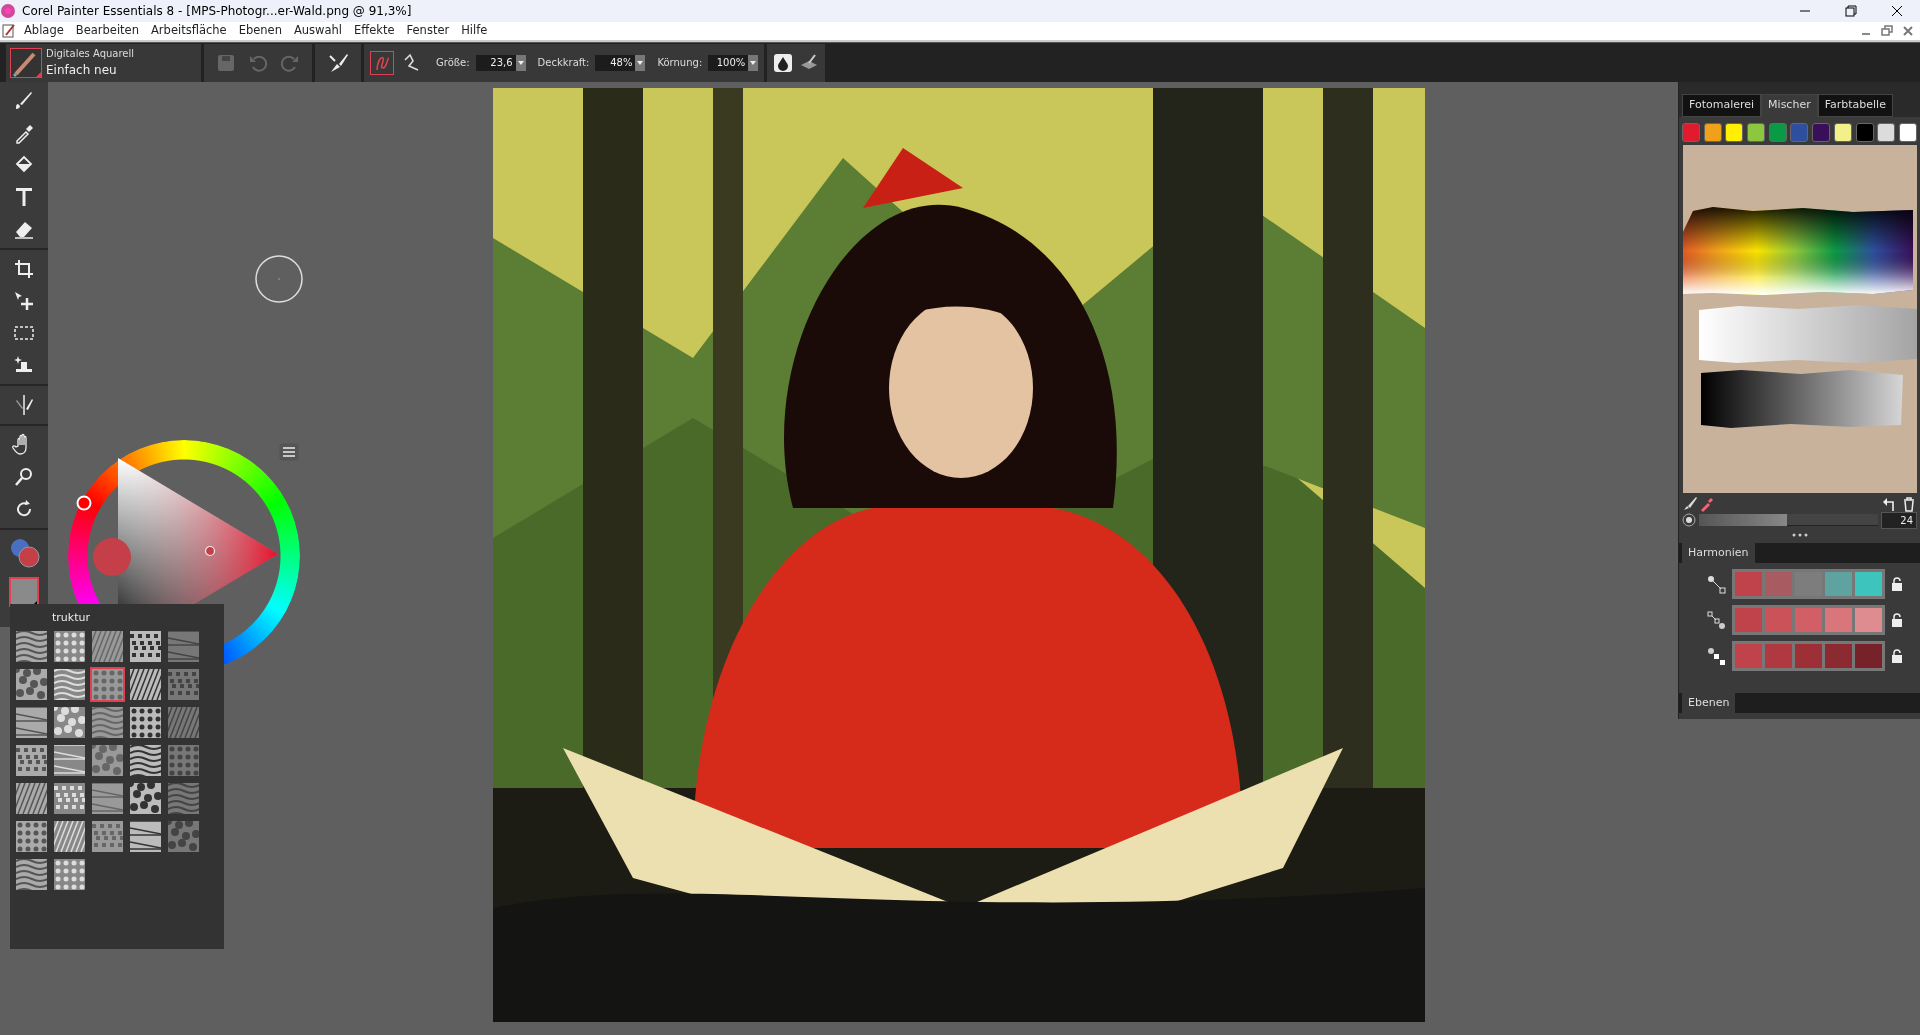 This screenshot has height=1035, width=1920. I want to click on panel-tab: Mischer, so click(1789, 105).